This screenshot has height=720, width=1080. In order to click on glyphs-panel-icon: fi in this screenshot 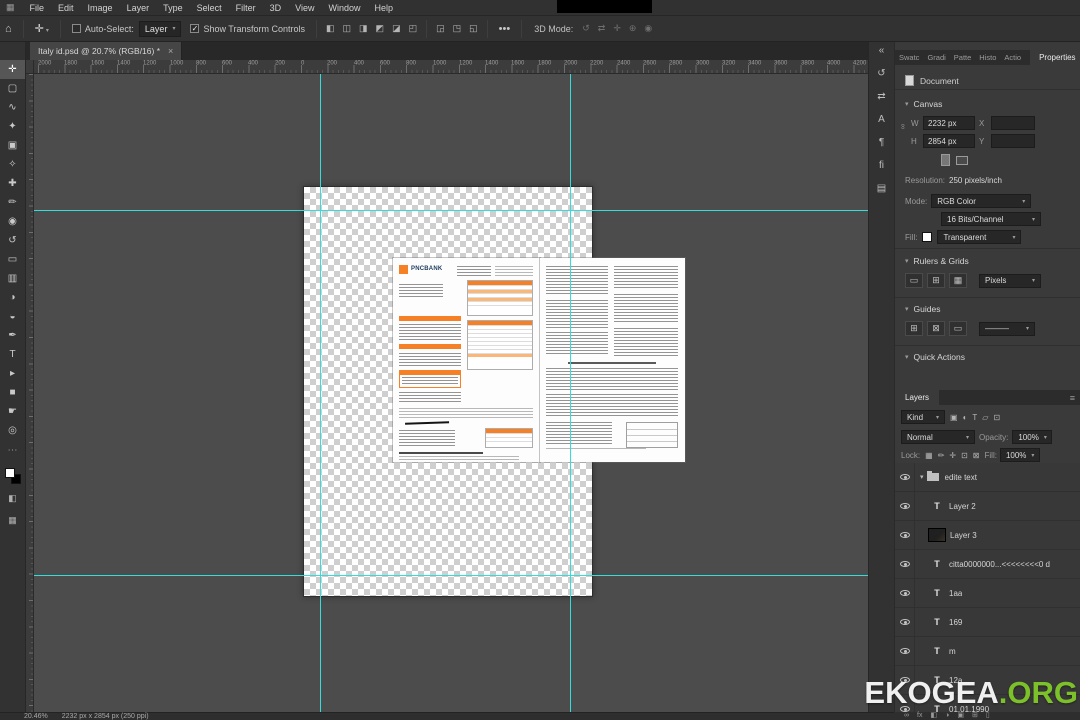, I will do `click(881, 166)`.